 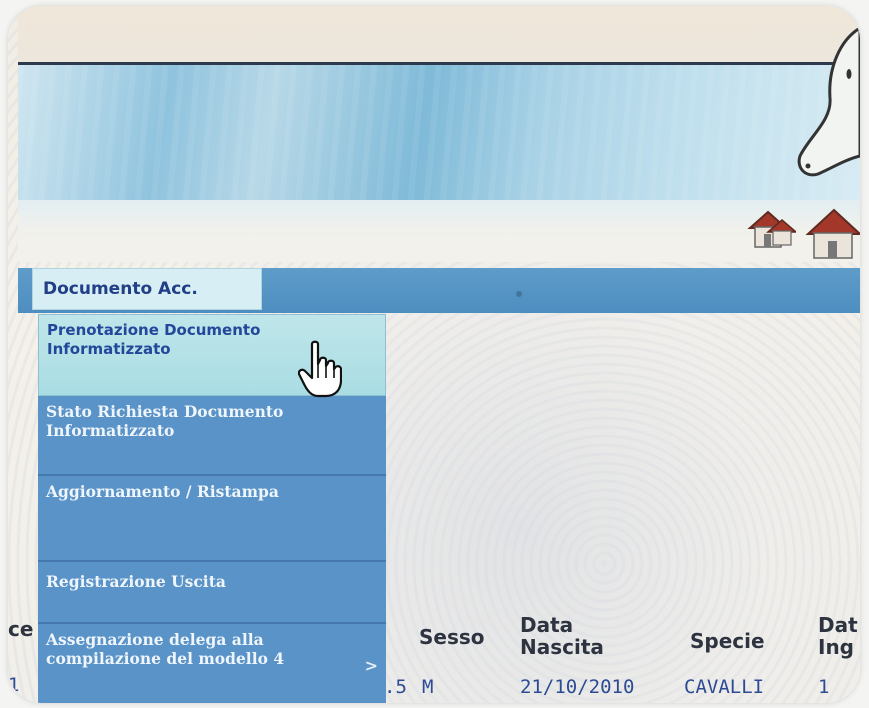 What do you see at coordinates (828, 102) in the screenshot?
I see `horse-logo` at bounding box center [828, 102].